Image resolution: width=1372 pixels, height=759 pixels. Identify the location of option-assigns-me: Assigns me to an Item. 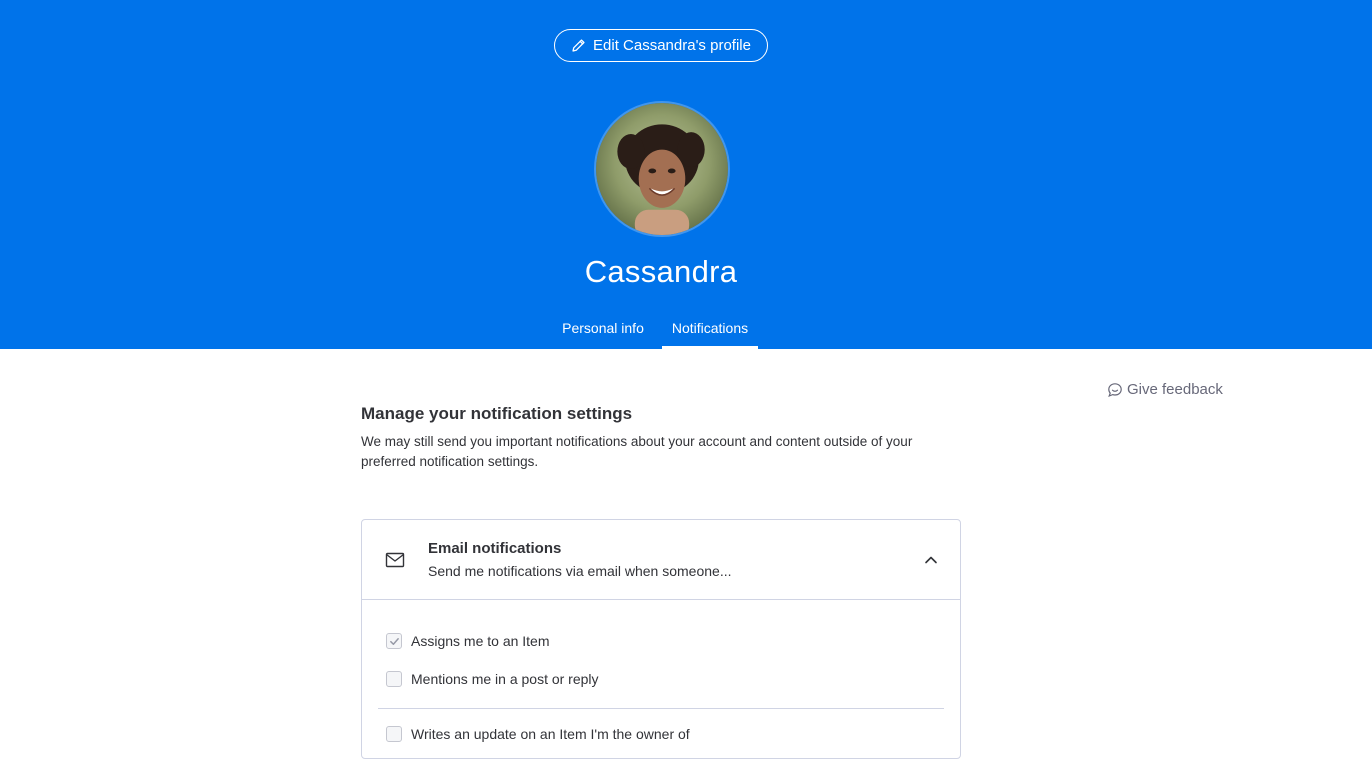
(468, 641).